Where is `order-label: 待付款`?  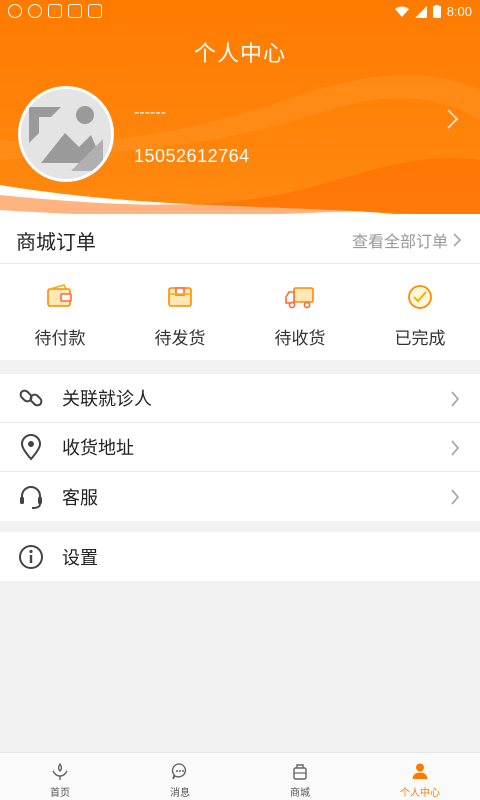
order-label: 待付款 is located at coordinates (60, 339).